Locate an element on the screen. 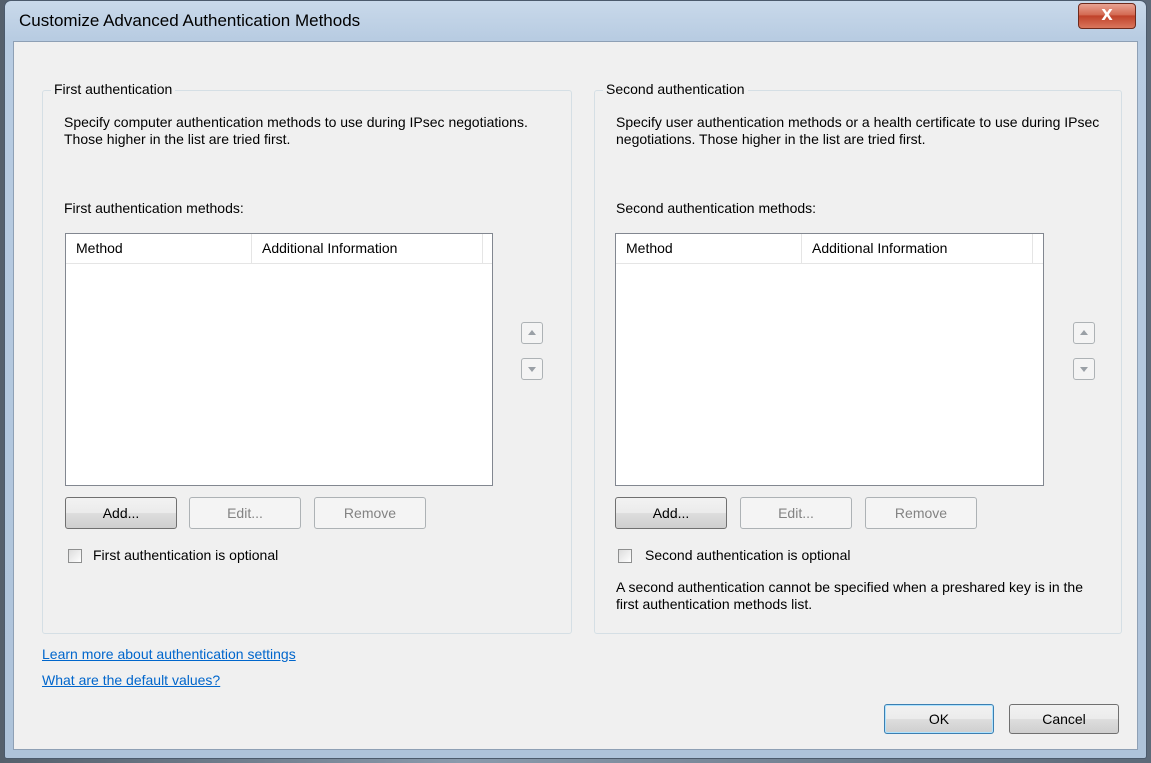  ok-button: OK is located at coordinates (939, 719).